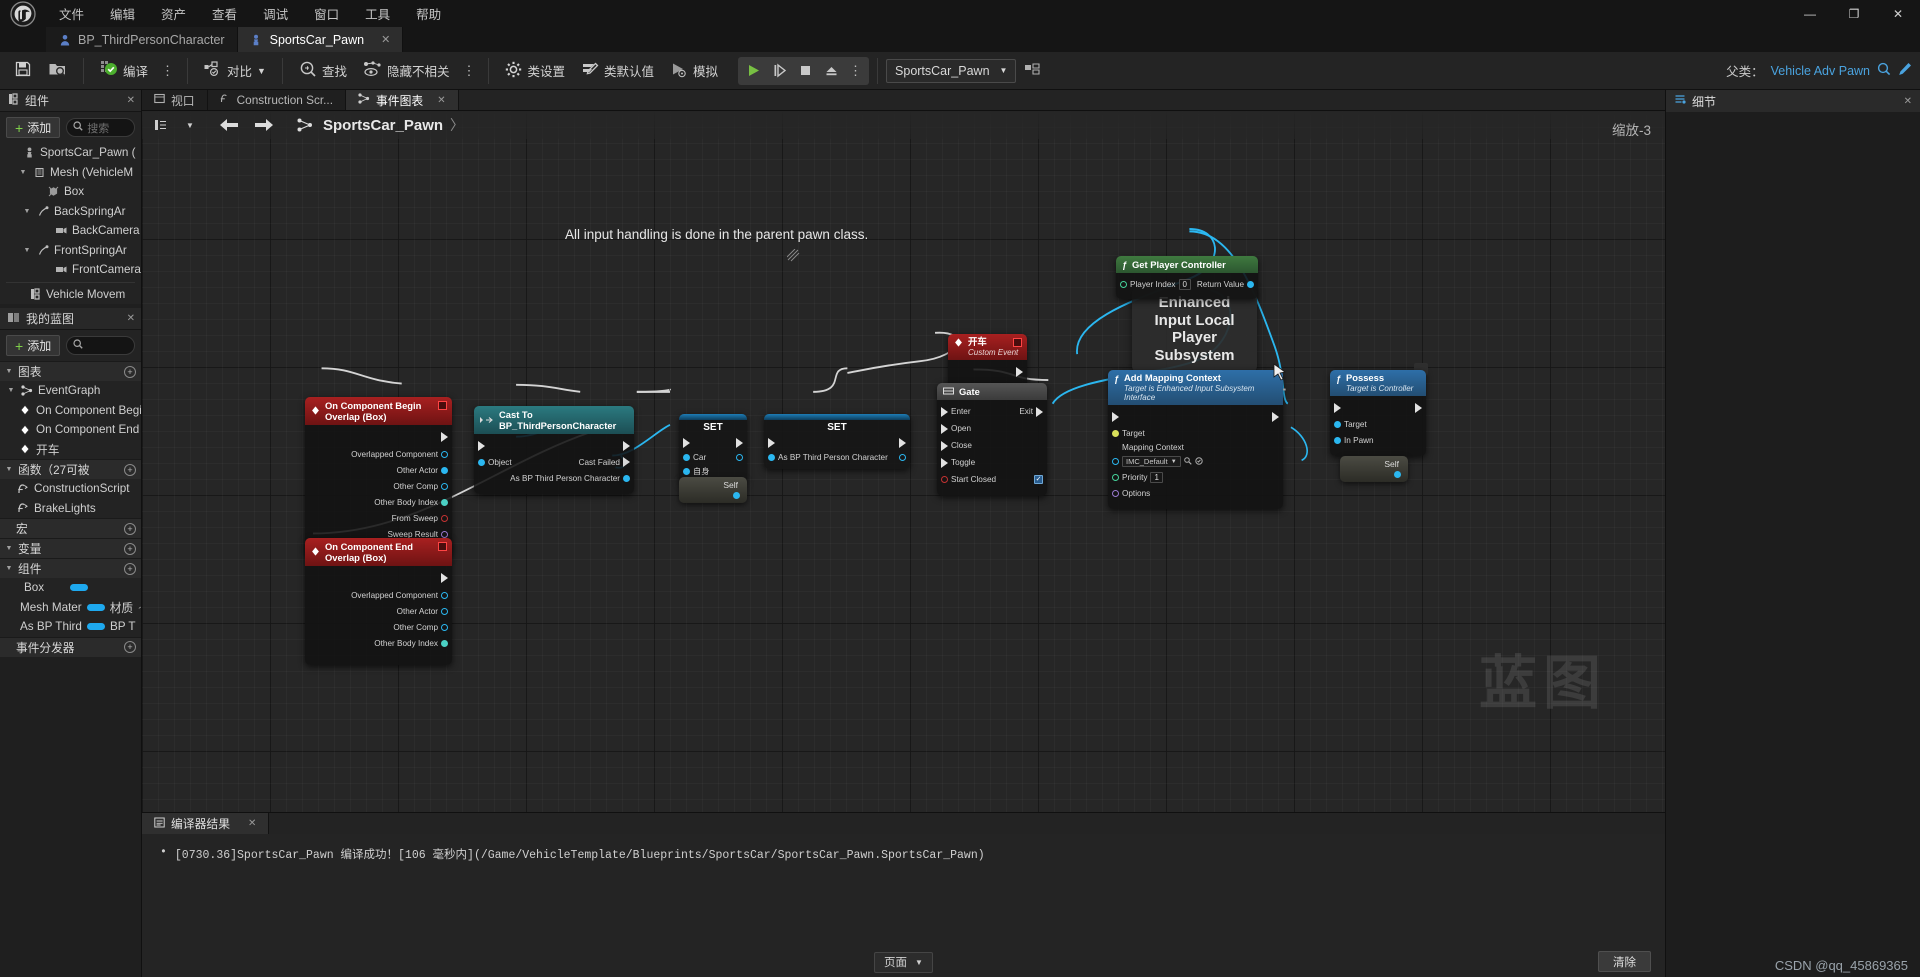 Image resolution: width=1920 pixels, height=977 pixels. I want to click on graph-row-eventgraph: ▼ EventGraph, so click(70, 391).